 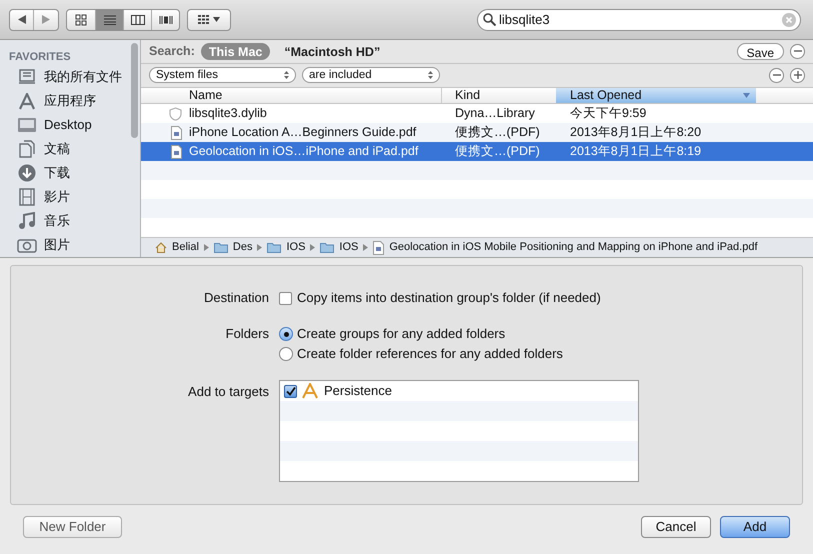 I want to click on film-strip-icon, so click(x=27, y=197).